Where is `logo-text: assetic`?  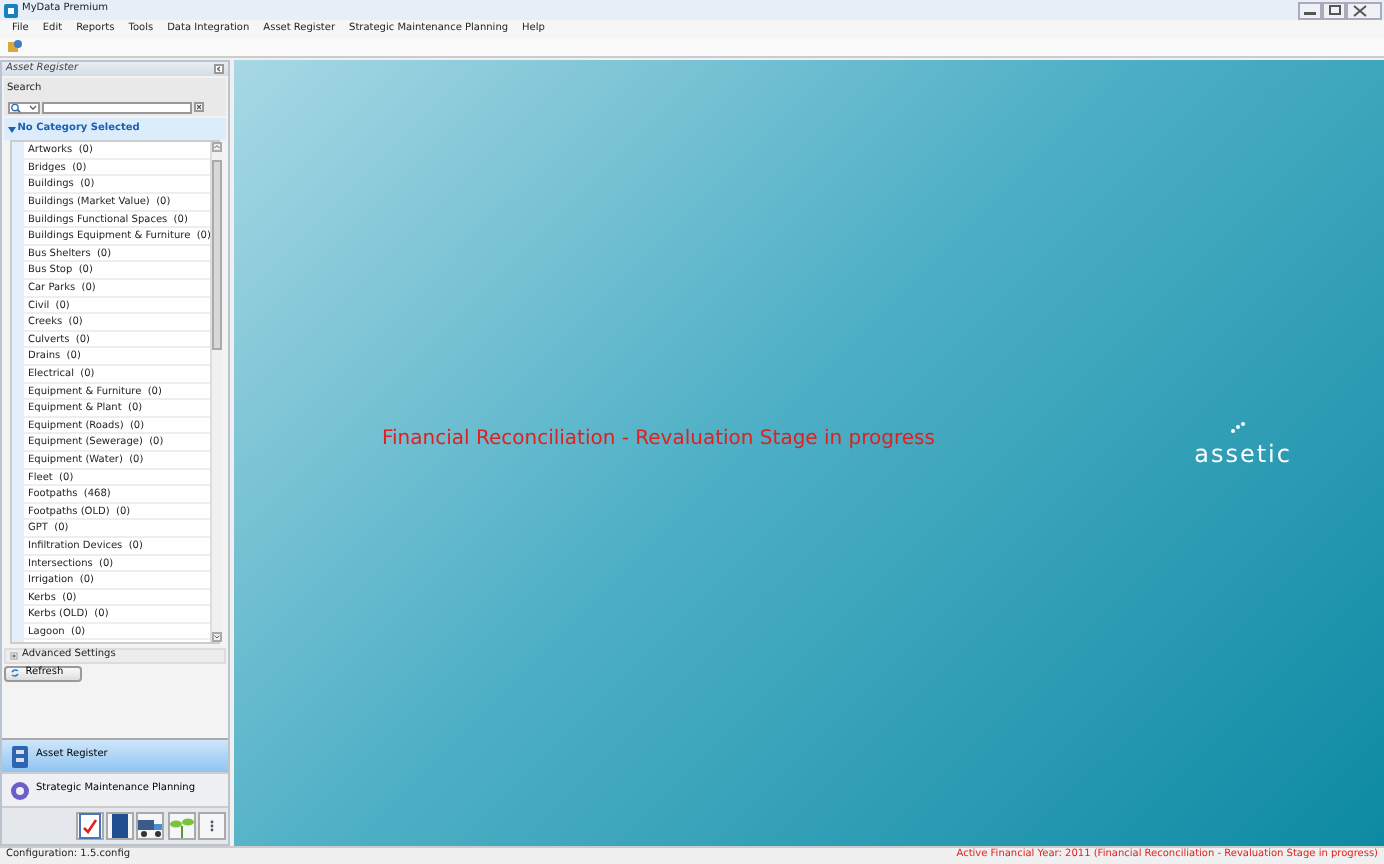
logo-text: assetic is located at coordinates (1243, 454).